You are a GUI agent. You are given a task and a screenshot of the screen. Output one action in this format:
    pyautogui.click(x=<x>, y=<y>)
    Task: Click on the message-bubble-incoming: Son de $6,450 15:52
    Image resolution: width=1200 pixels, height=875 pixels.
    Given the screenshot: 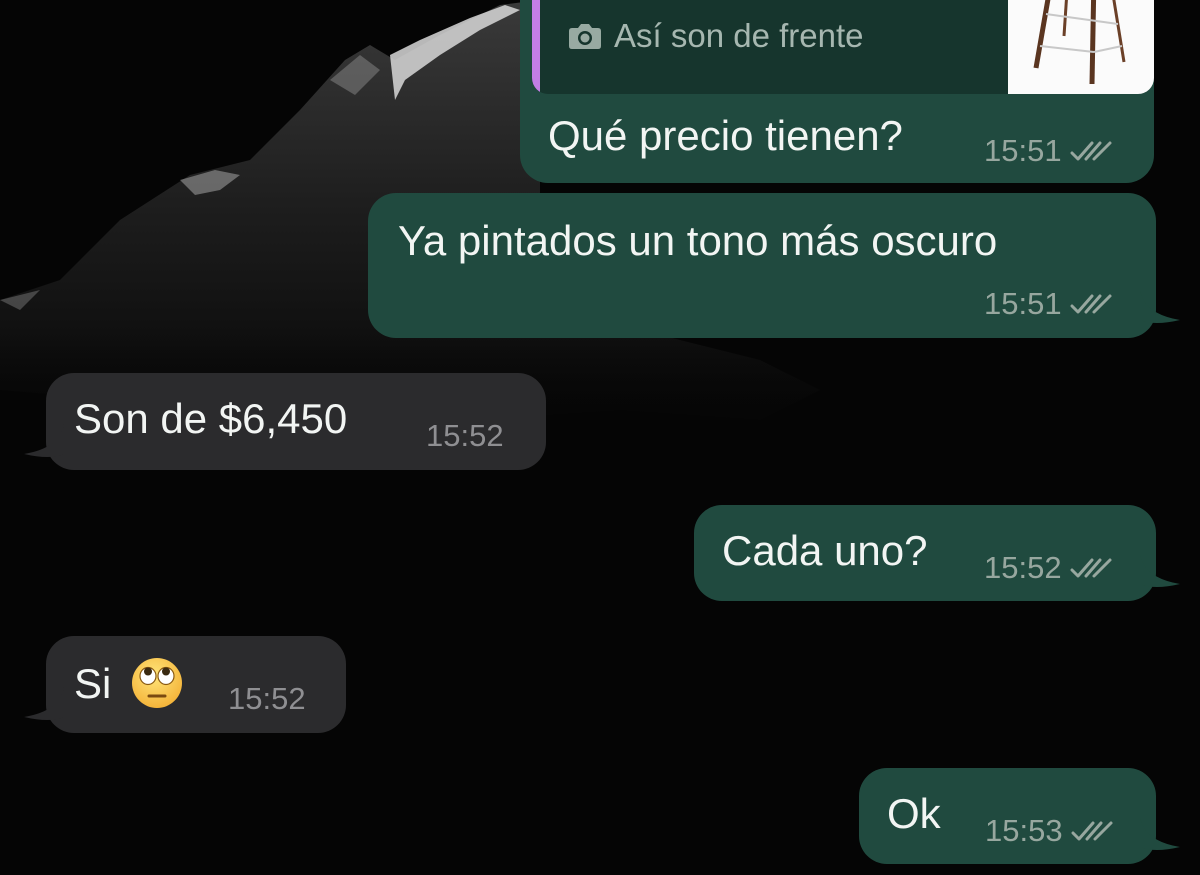 What is the action you would take?
    pyautogui.click(x=296, y=421)
    